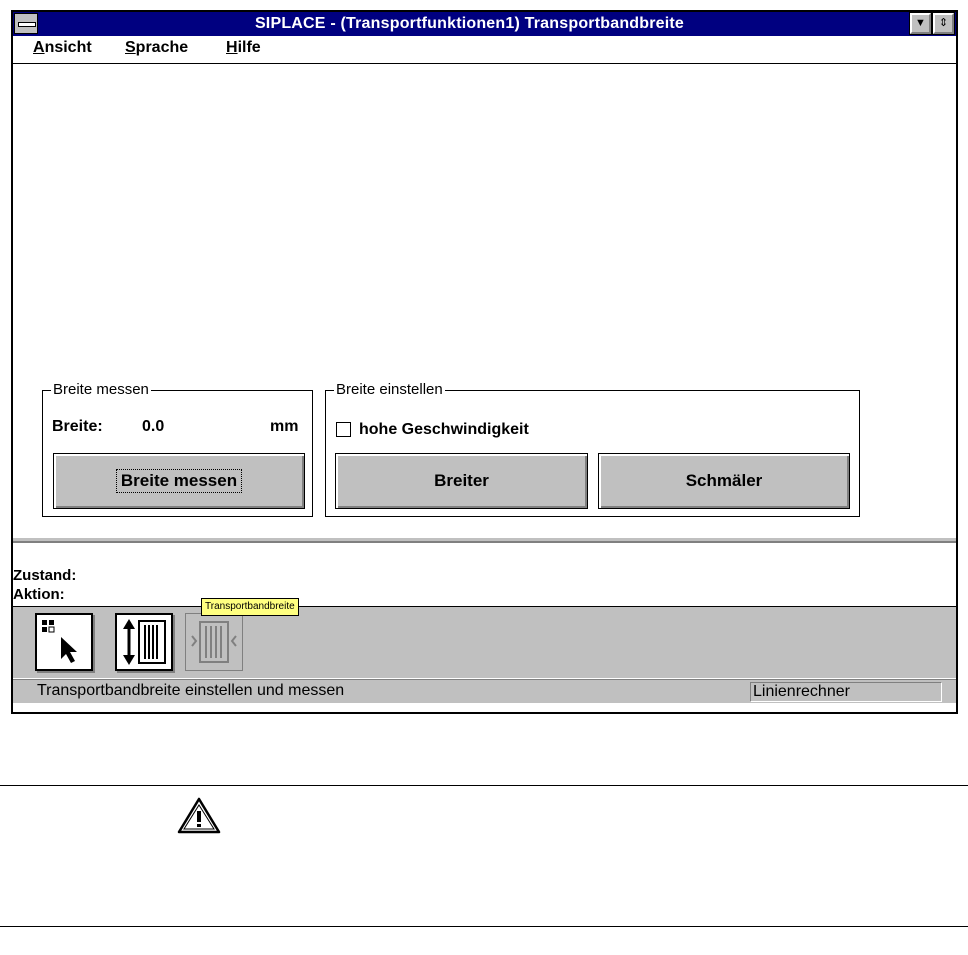 This screenshot has width=968, height=955. I want to click on menu-bar: Ansicht Sprache Hilfe, so click(484, 50).